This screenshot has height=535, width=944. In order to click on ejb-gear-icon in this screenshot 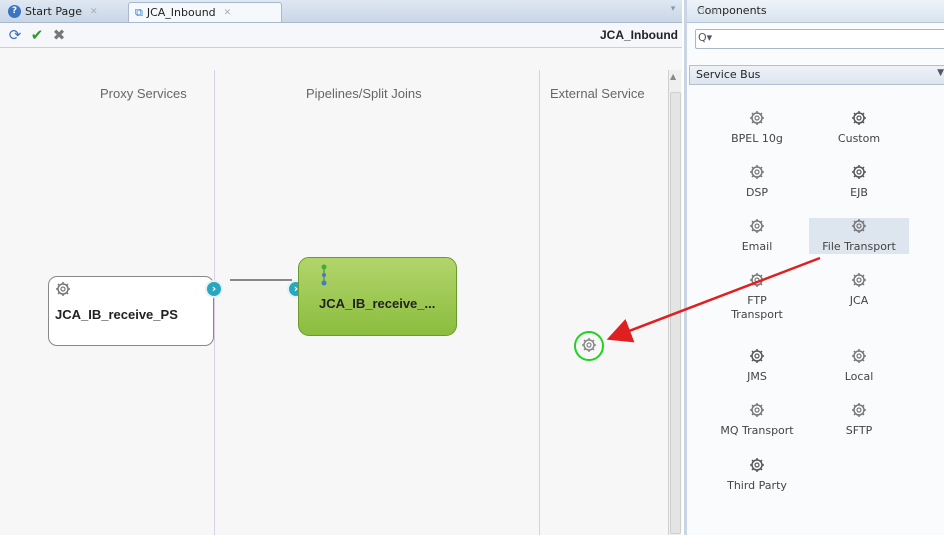, I will do `click(859, 173)`.